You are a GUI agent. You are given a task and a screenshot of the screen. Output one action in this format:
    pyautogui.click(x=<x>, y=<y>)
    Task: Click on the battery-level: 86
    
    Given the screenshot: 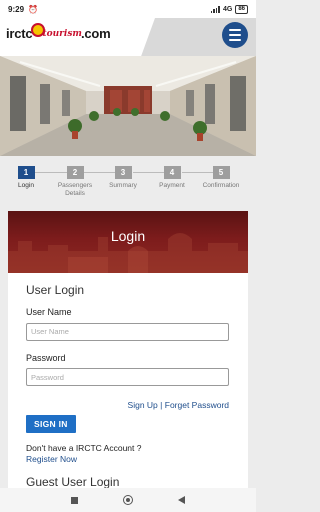 What is the action you would take?
    pyautogui.click(x=241, y=8)
    